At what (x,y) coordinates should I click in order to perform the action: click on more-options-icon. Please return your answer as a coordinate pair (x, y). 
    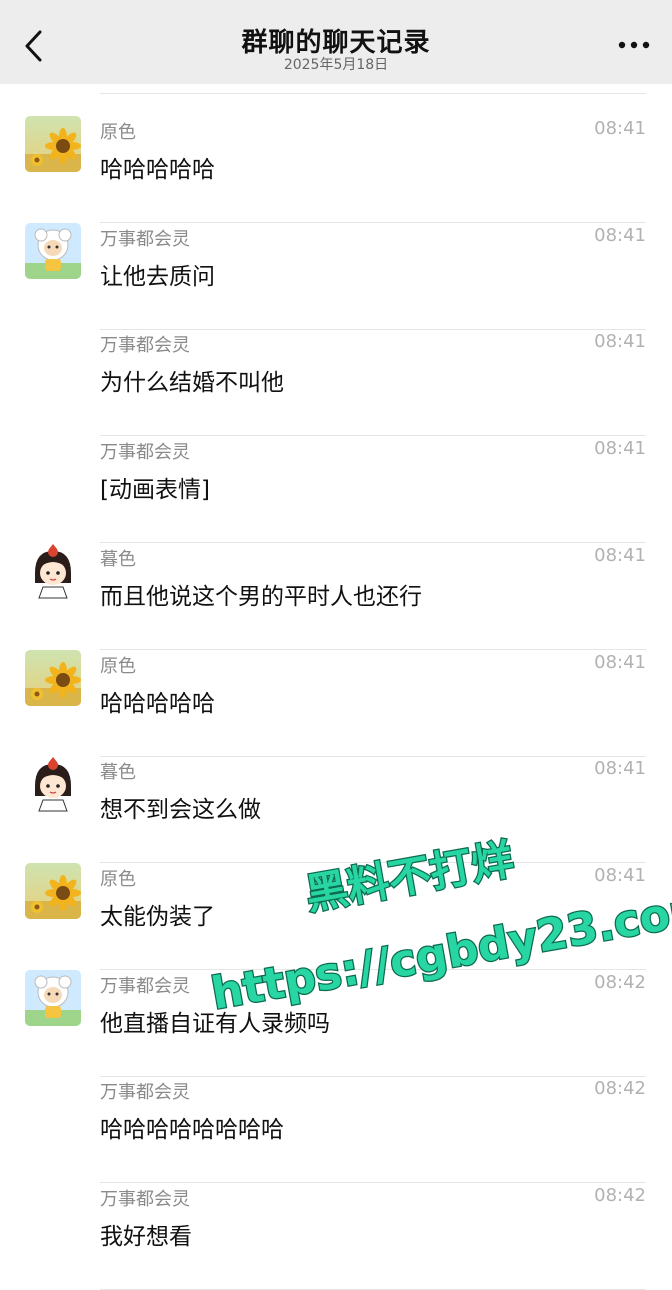
    Looking at the image, I should click on (634, 45).